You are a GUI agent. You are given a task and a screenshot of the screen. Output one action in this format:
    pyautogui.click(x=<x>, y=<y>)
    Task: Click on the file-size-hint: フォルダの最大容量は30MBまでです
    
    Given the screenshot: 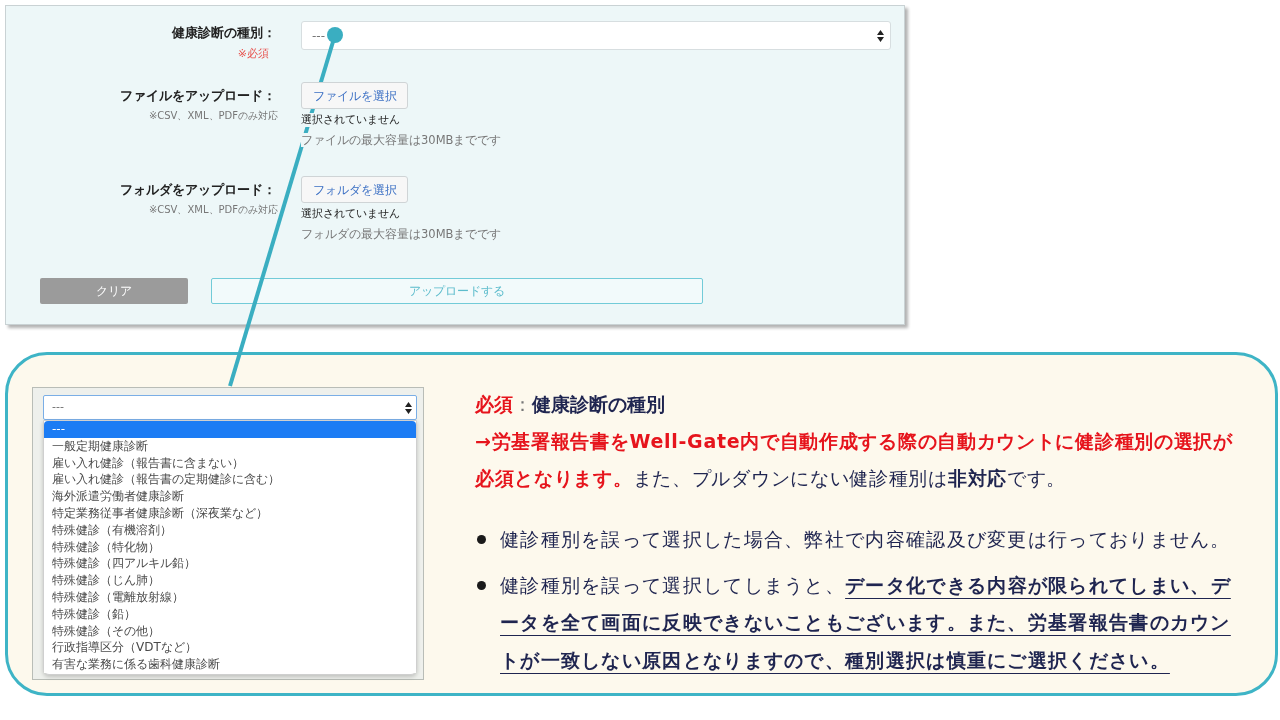 What is the action you would take?
    pyautogui.click(x=401, y=234)
    